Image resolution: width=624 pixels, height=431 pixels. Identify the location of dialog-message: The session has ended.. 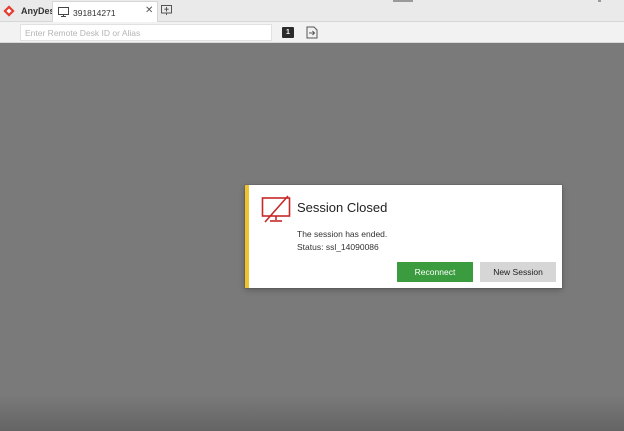
(342, 234).